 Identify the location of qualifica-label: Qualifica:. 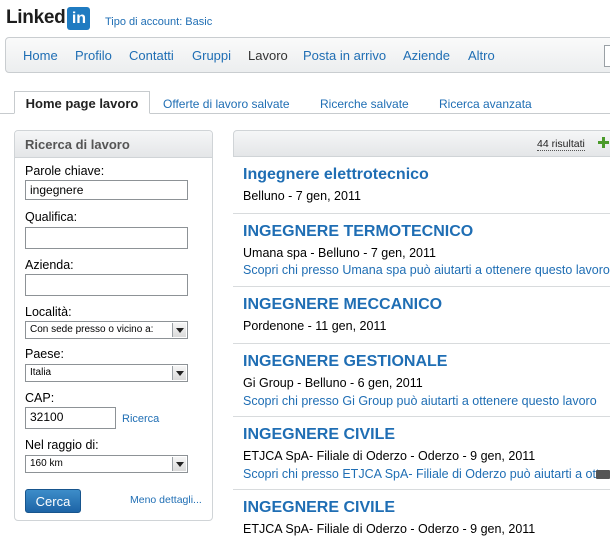
(51, 217).